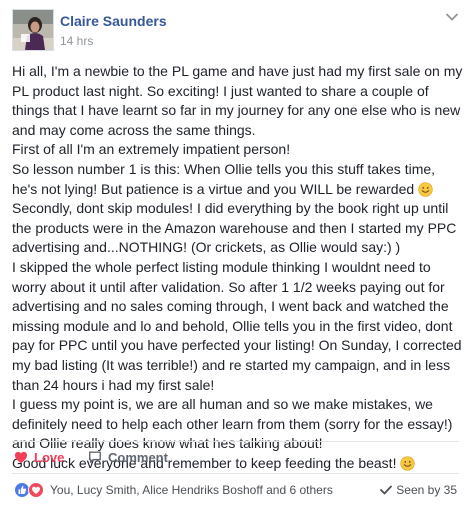 Image resolution: width=471 pixels, height=505 pixels. Describe the element at coordinates (95, 457) in the screenshot. I see `comment-icon` at that location.